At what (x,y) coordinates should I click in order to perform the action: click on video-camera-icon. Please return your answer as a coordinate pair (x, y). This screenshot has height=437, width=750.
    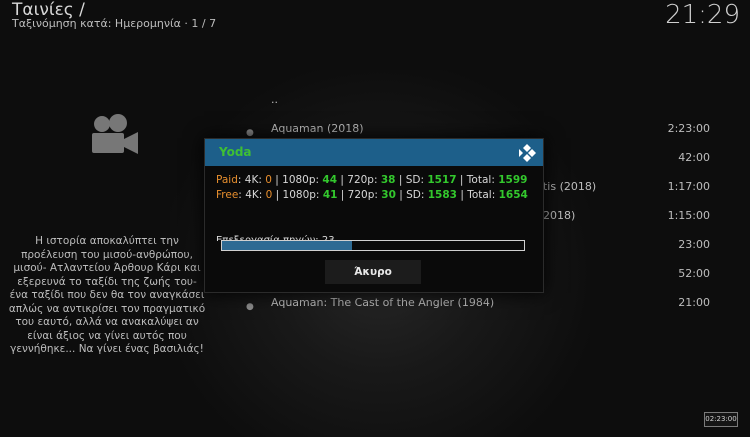
    Looking at the image, I should click on (114, 135).